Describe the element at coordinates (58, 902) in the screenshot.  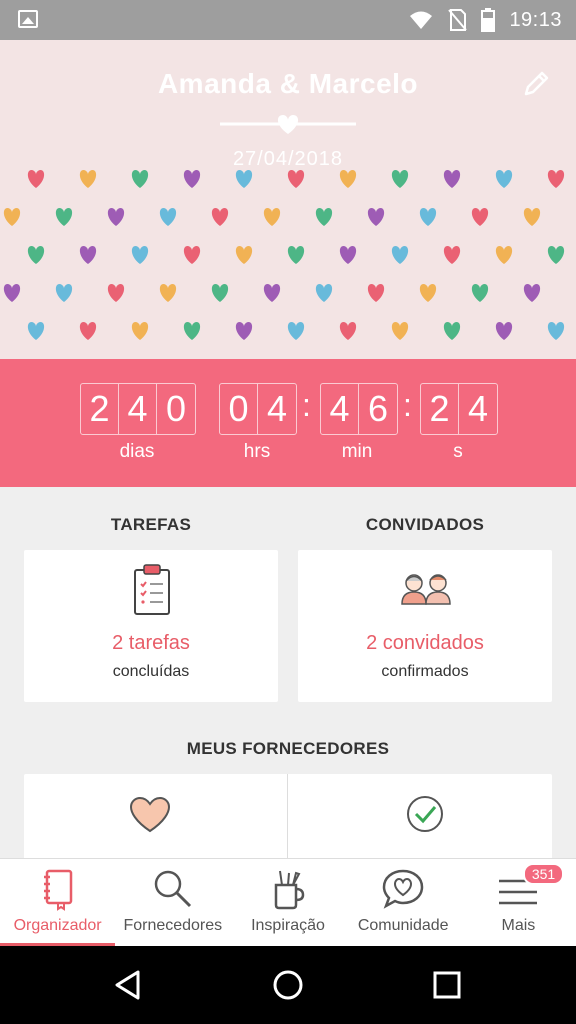
I see `tab-organizador: Organizador` at that location.